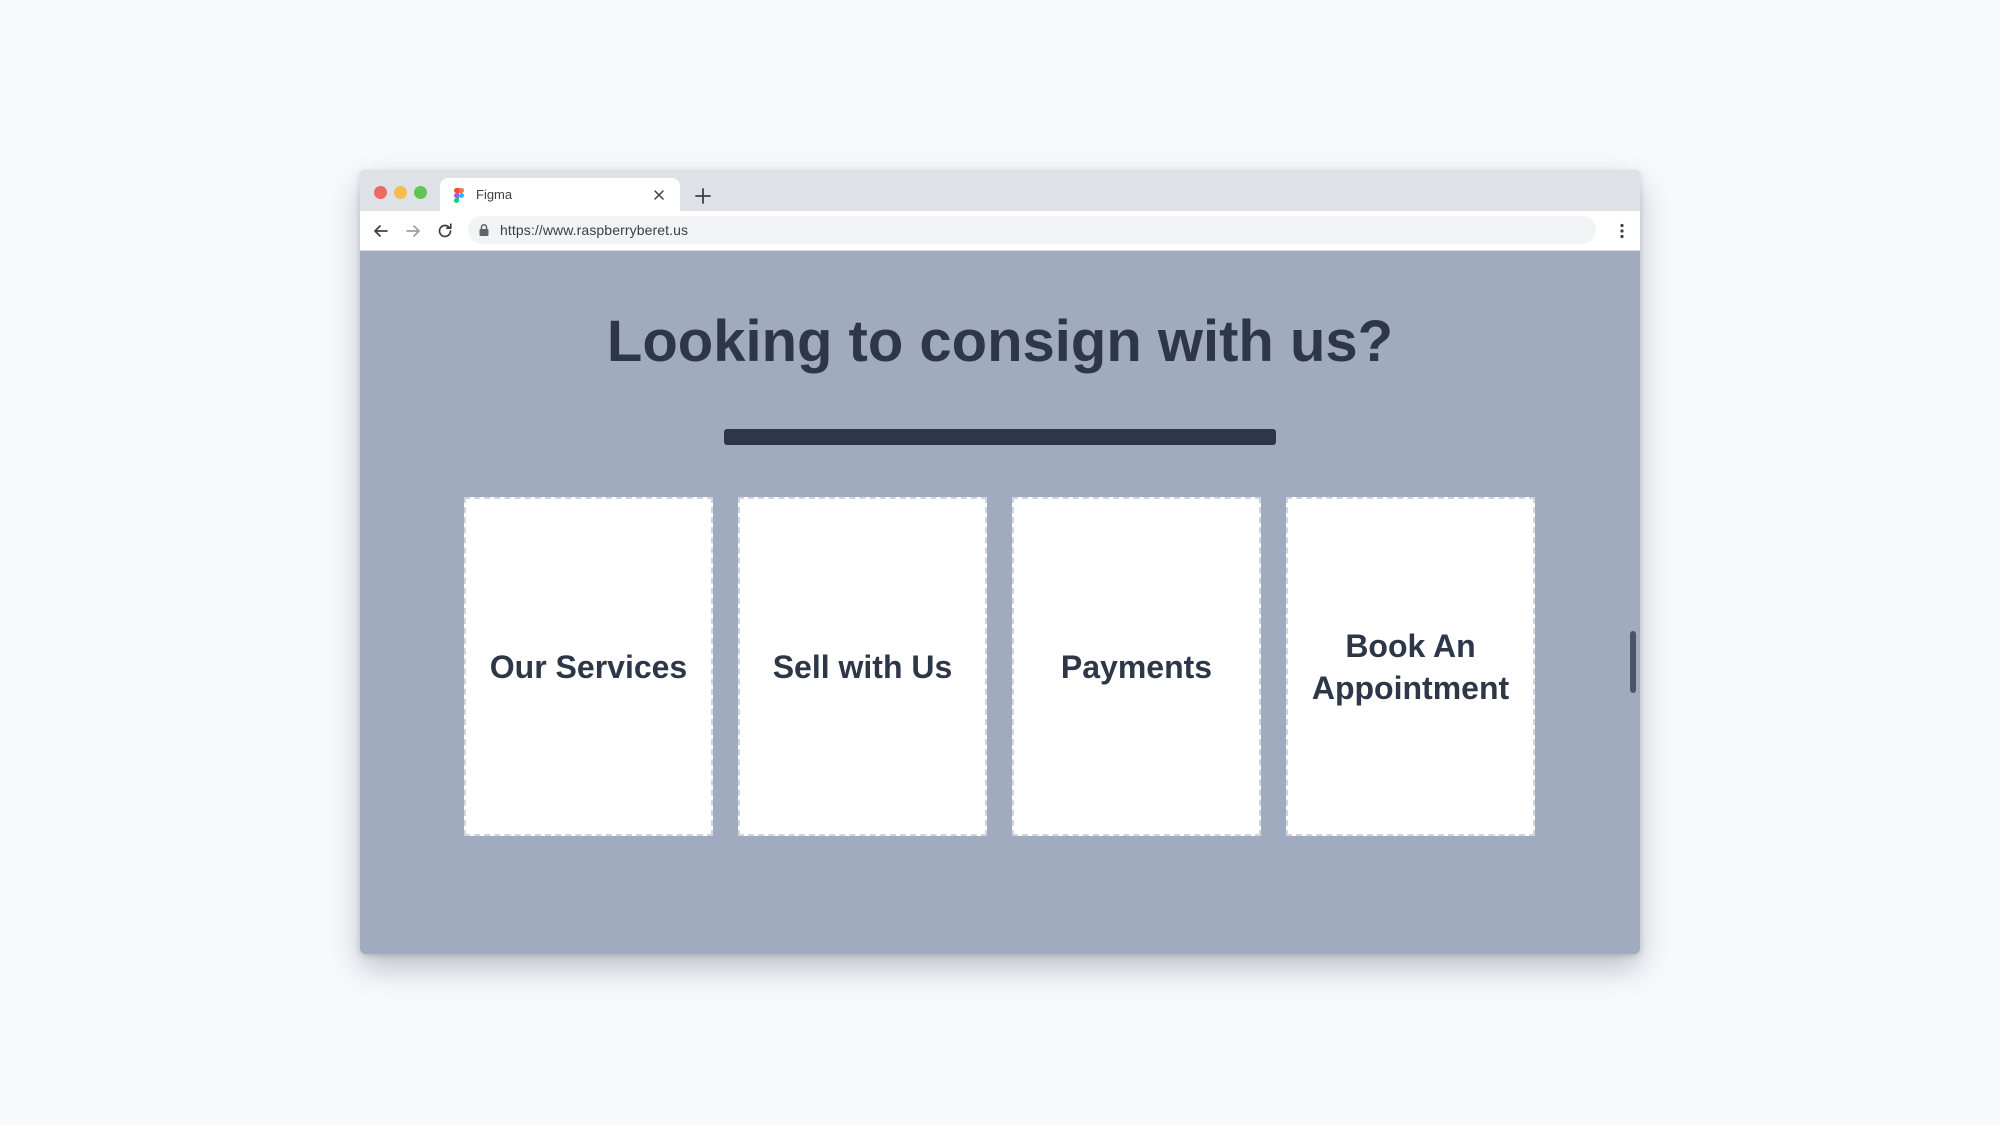  I want to click on page-headline: Looking to consign with us?, so click(1000, 341).